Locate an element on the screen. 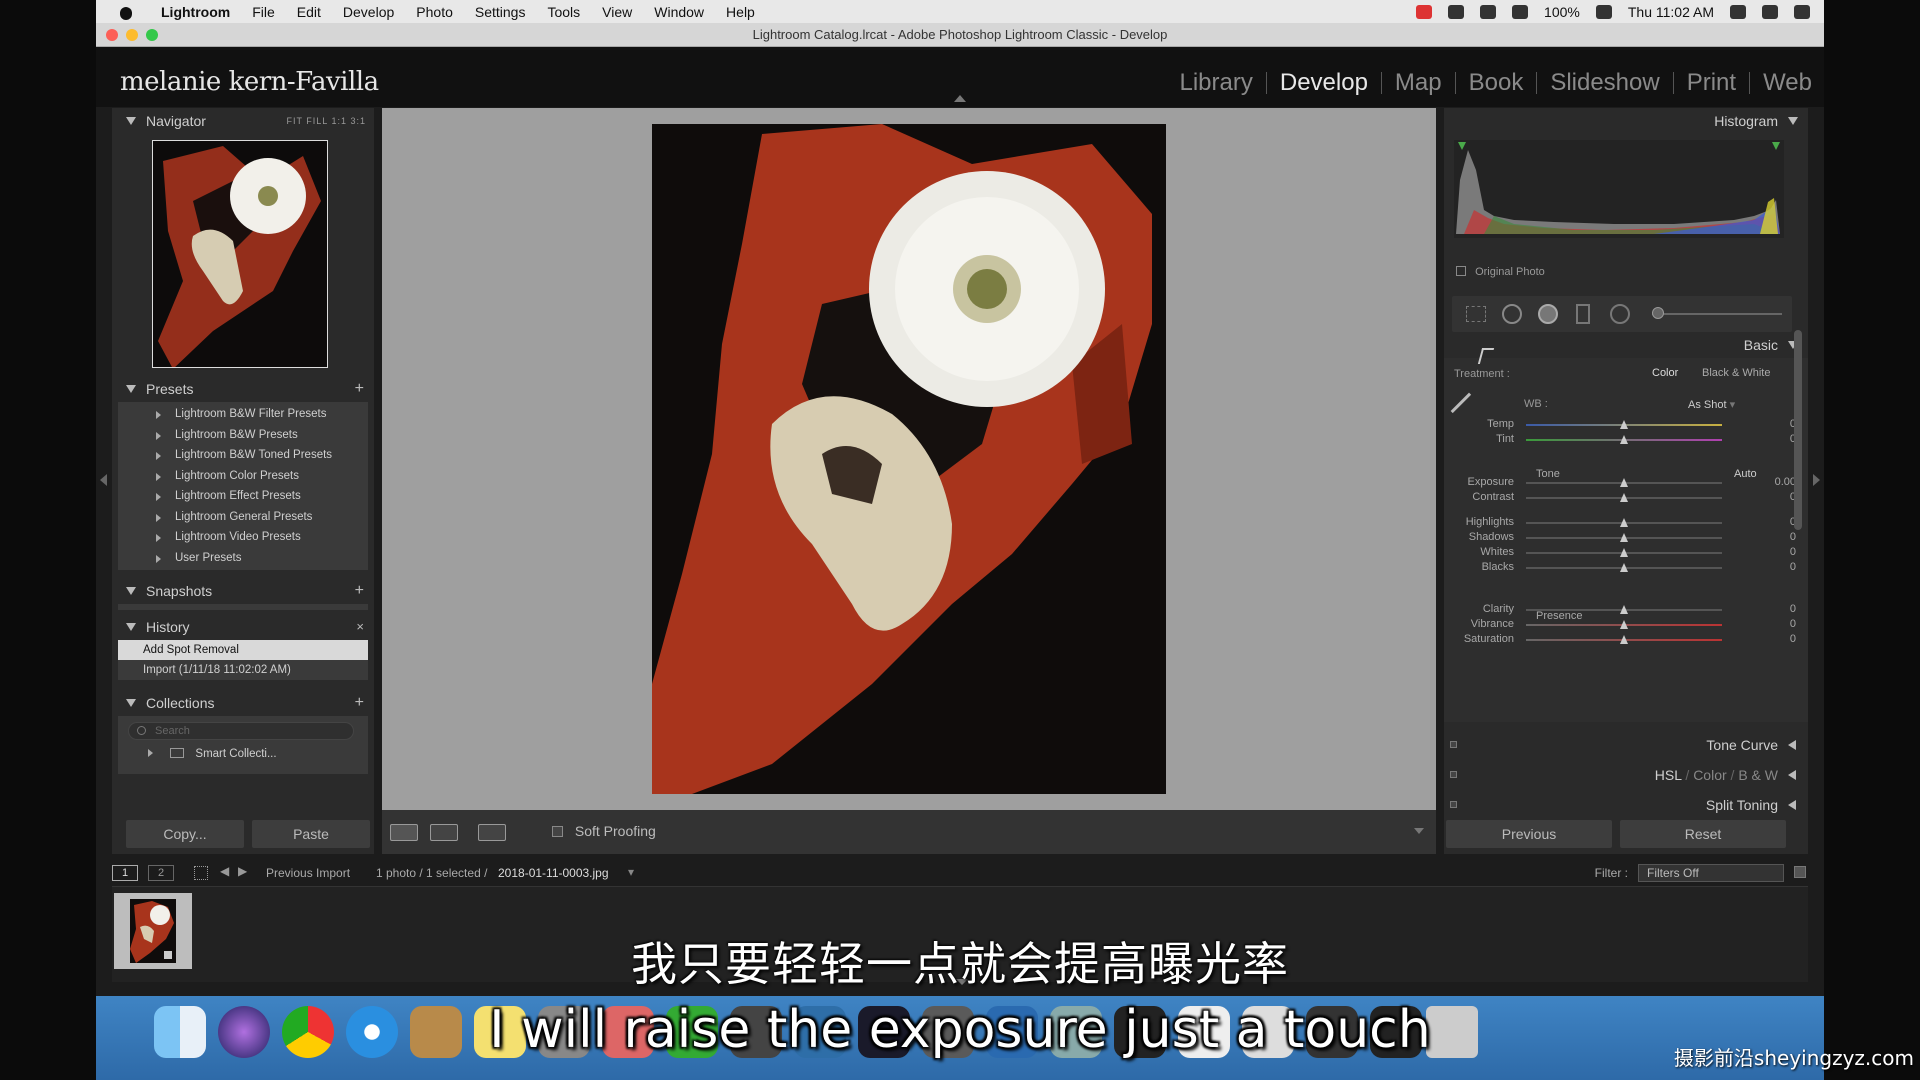  module-slideshow: Slideshow is located at coordinates (1604, 83).